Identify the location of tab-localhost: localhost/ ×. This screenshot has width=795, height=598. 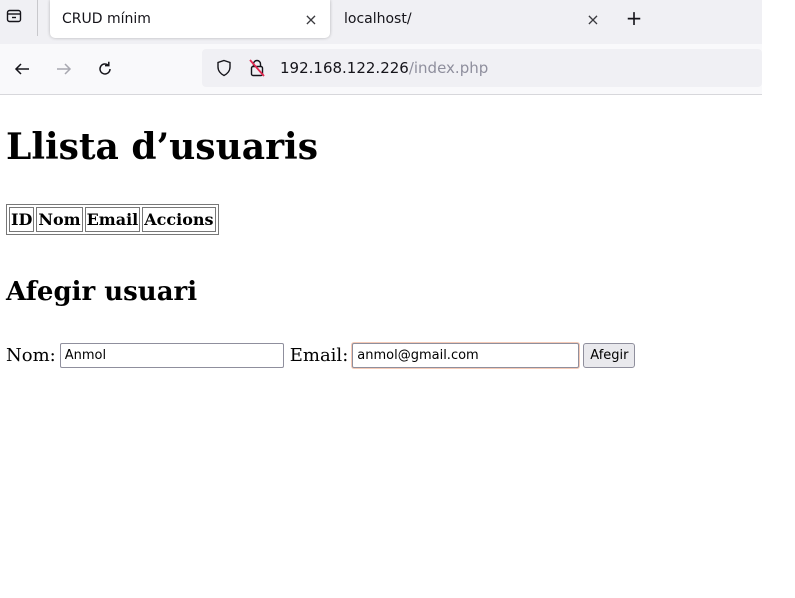
(477, 19).